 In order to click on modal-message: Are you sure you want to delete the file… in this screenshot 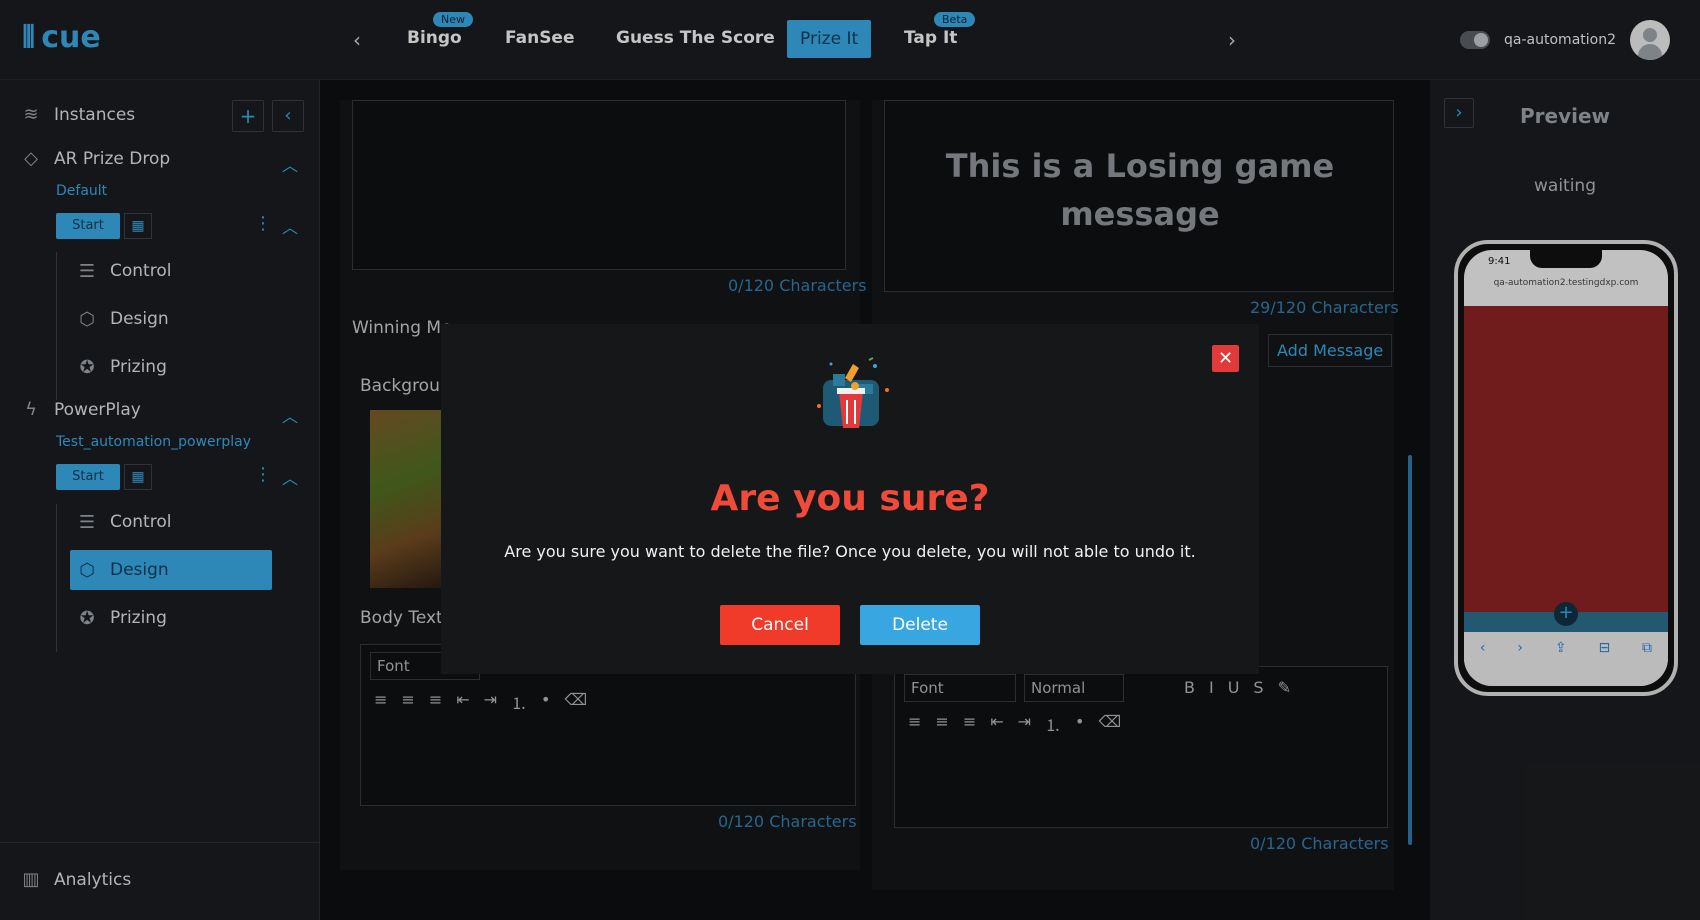, I will do `click(850, 551)`.